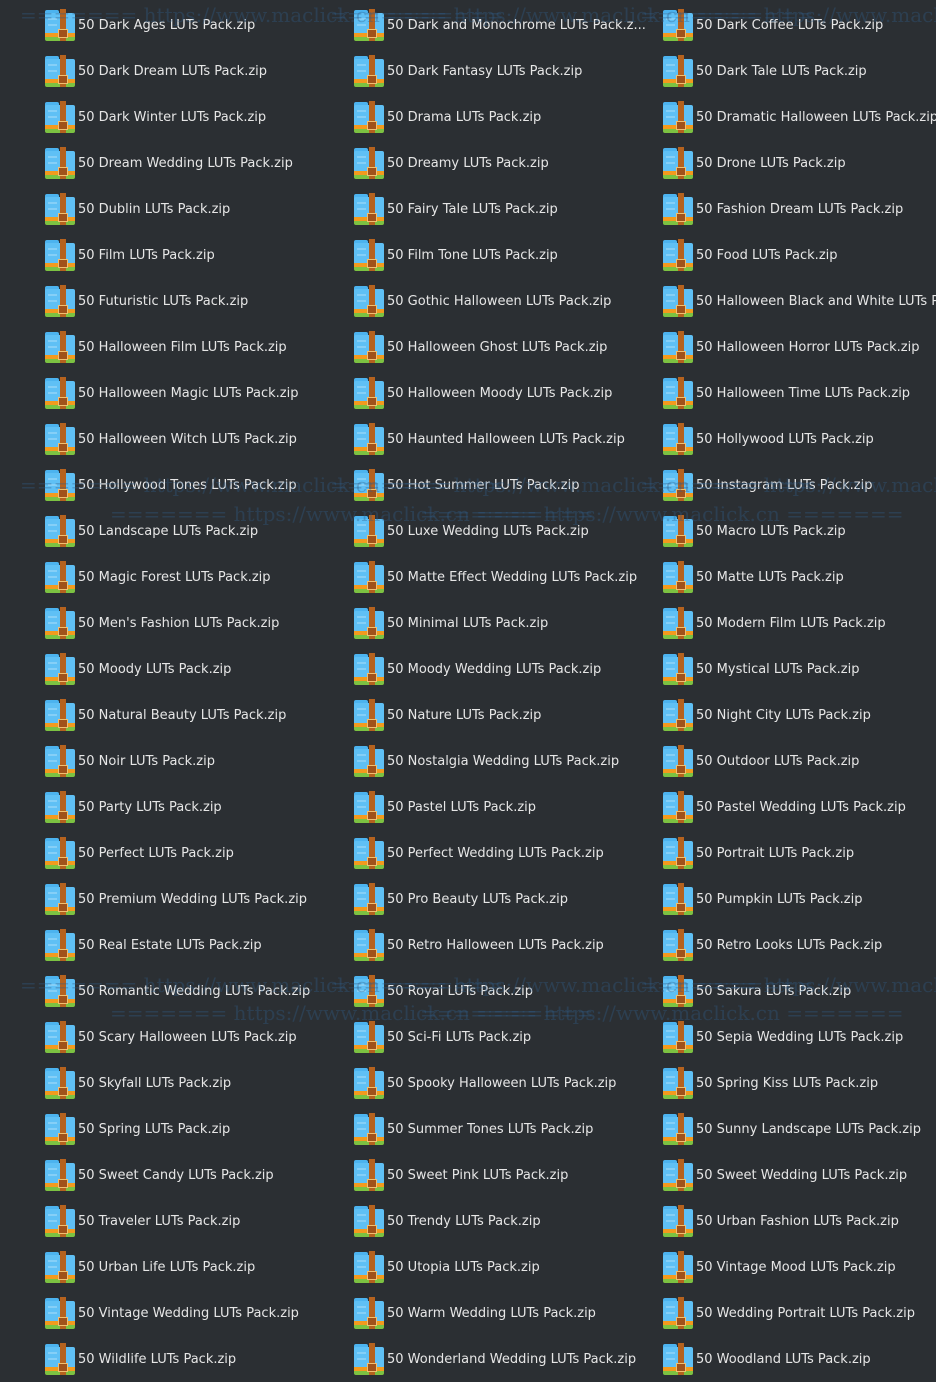 The height and width of the screenshot is (1382, 936). What do you see at coordinates (799, 715) in the screenshot?
I see `file-item: 50 Night City LUTs Pack.zip` at bounding box center [799, 715].